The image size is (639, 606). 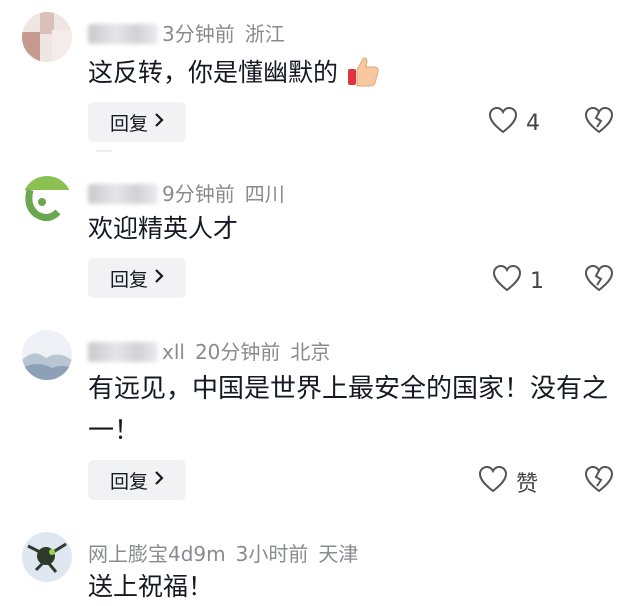 I want to click on comment-meta: 3分钟前 浙江, so click(x=186, y=32).